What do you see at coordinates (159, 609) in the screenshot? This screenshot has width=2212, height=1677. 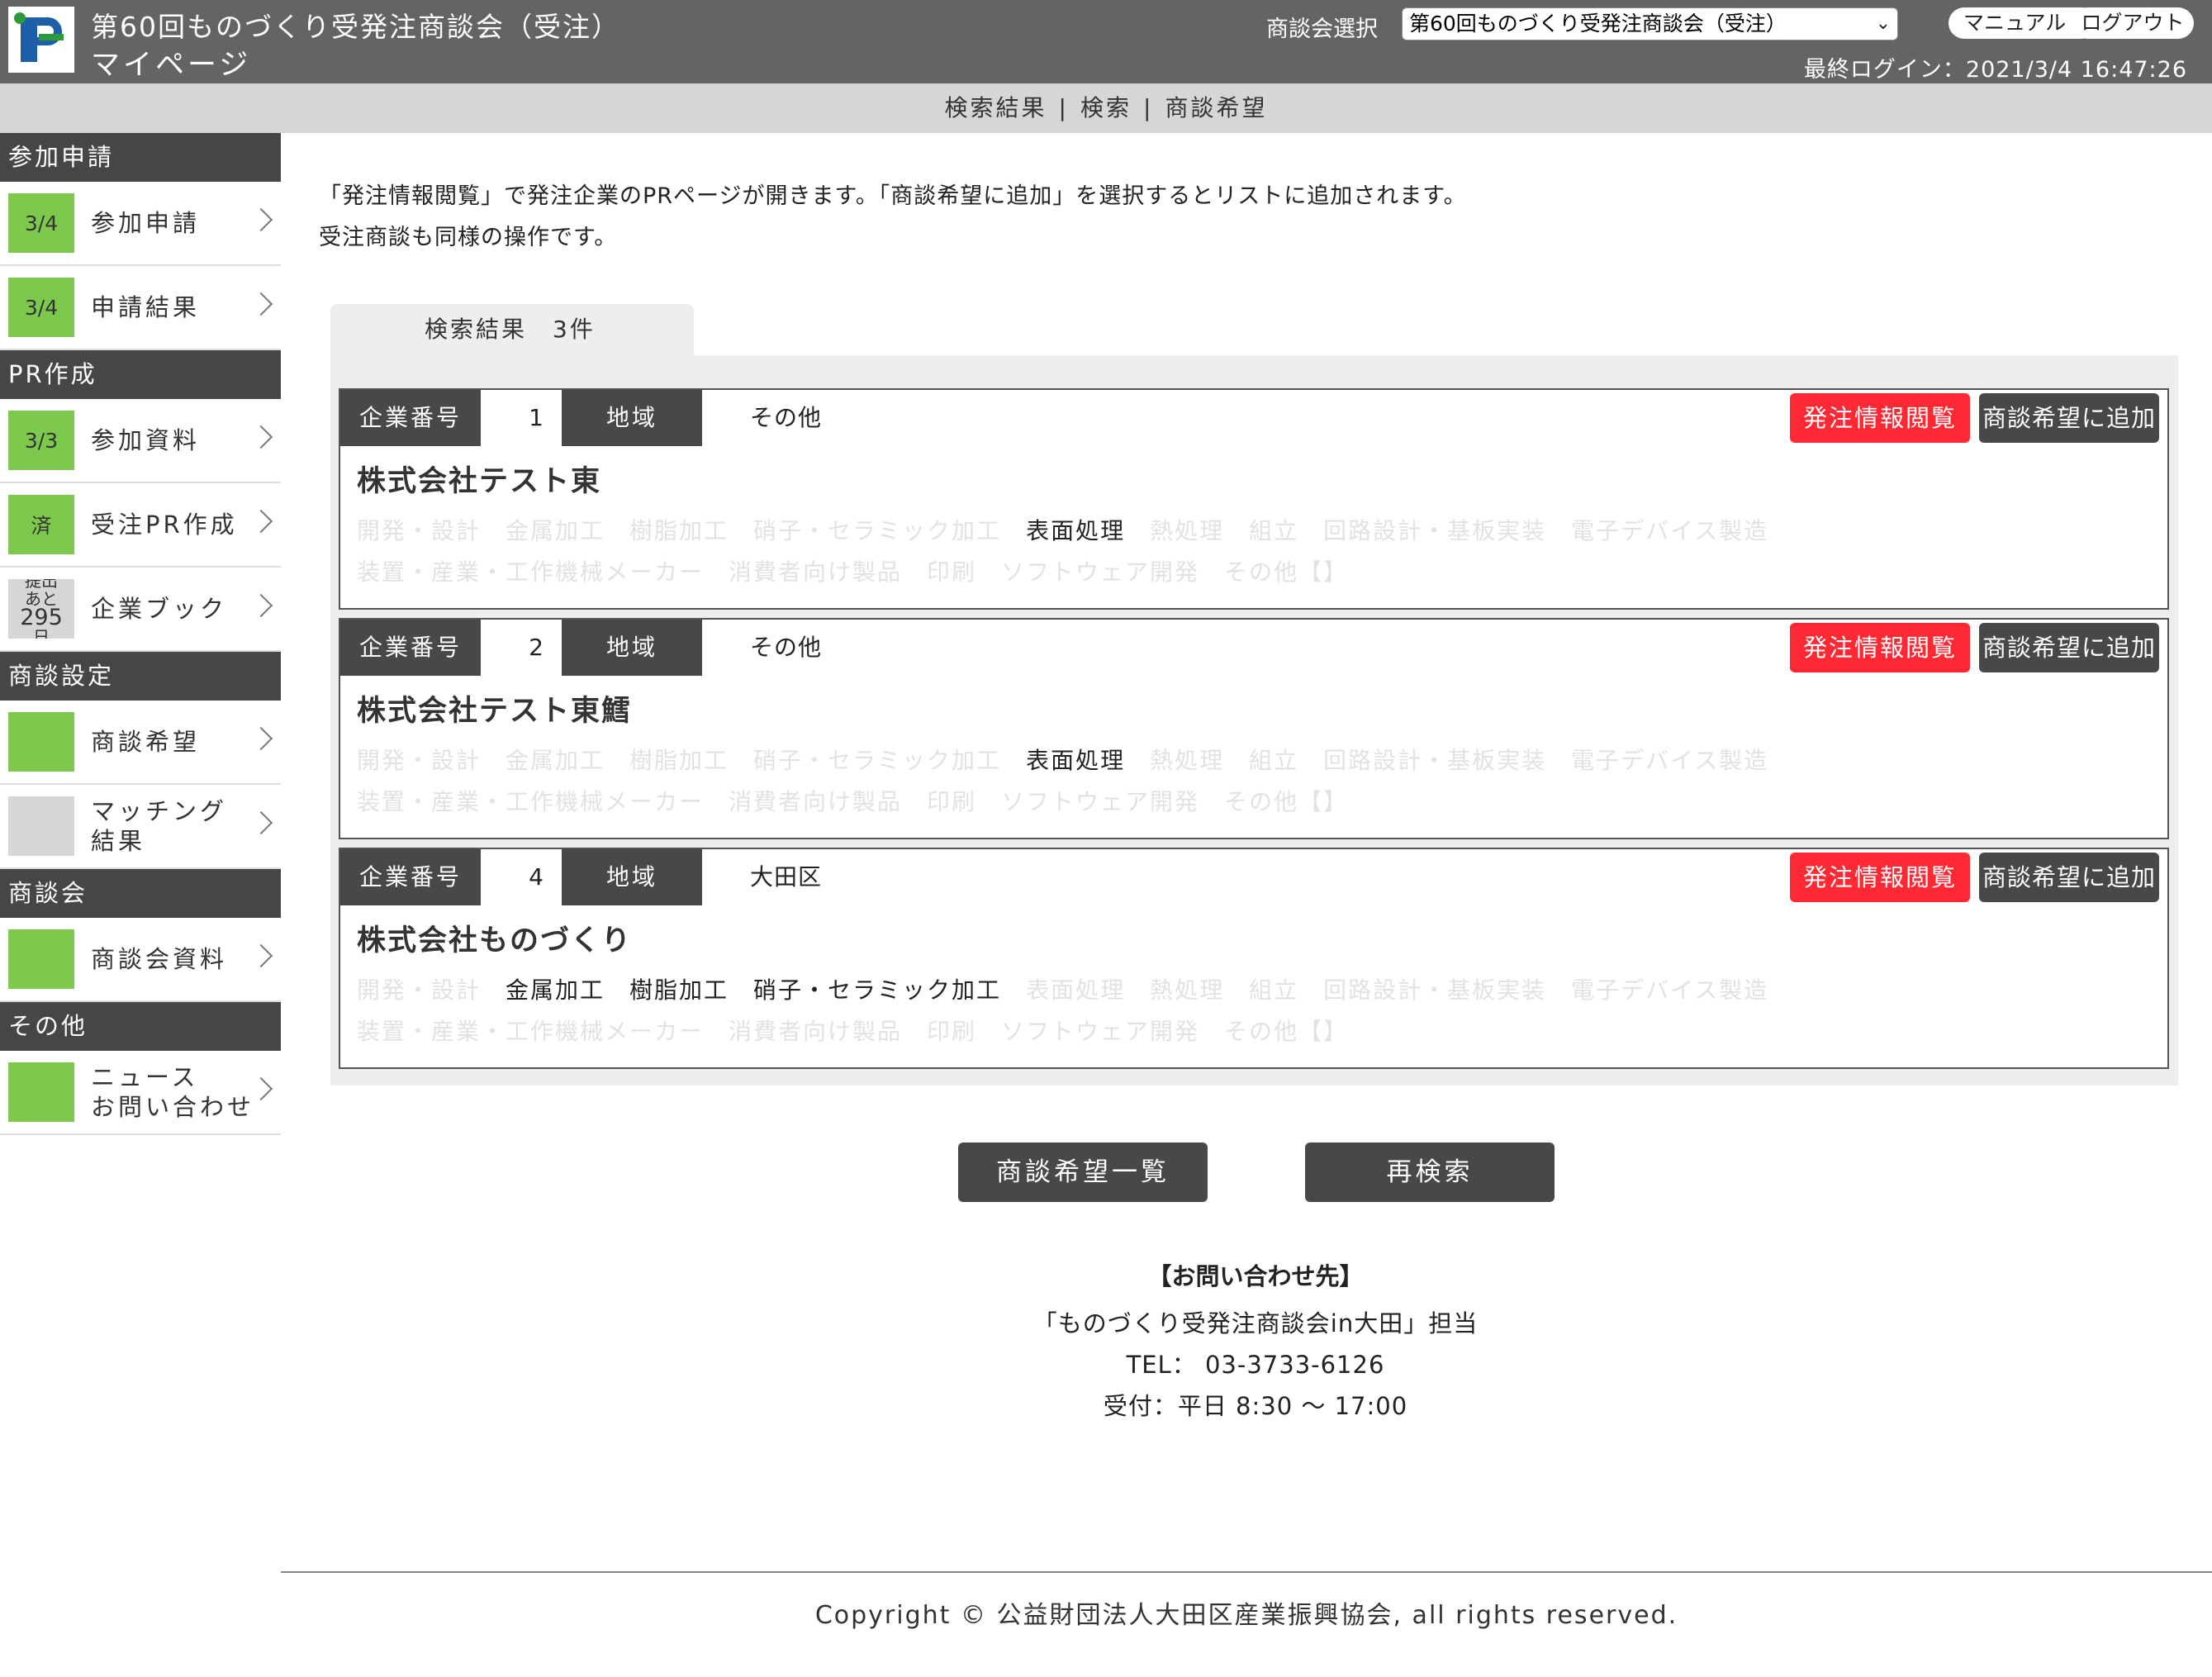 I see `sidebar-item-label: 企業ブック` at bounding box center [159, 609].